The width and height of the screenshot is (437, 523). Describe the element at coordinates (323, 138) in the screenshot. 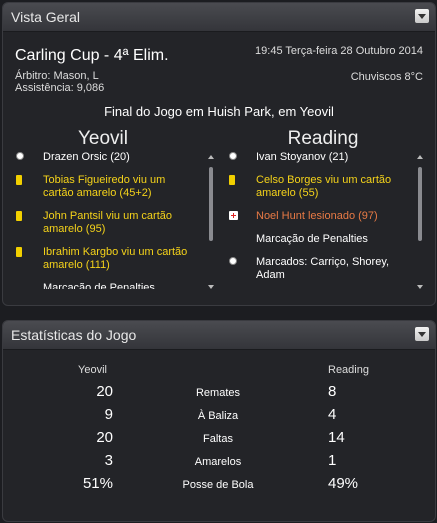

I see `away-team-name: Reading` at that location.